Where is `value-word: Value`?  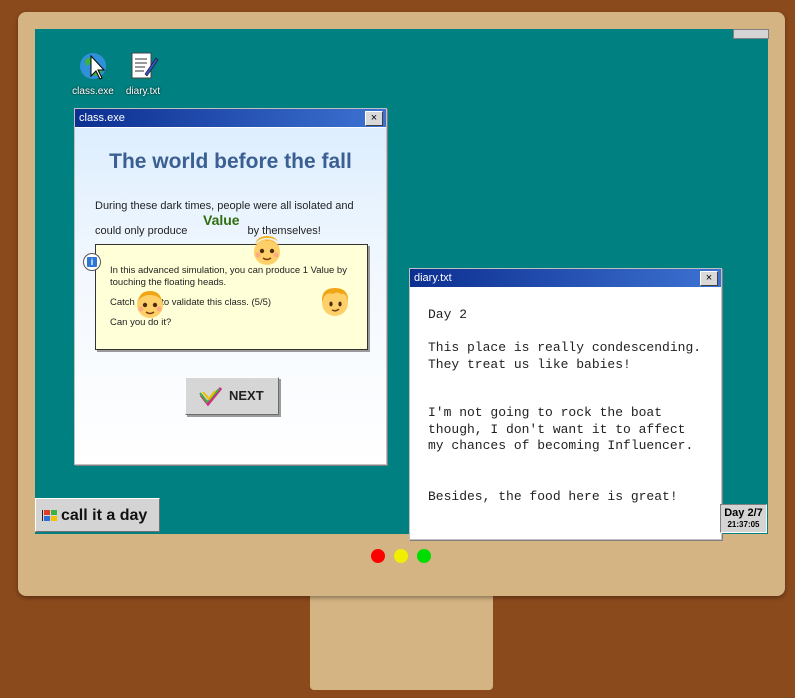 value-word: Value is located at coordinates (221, 220).